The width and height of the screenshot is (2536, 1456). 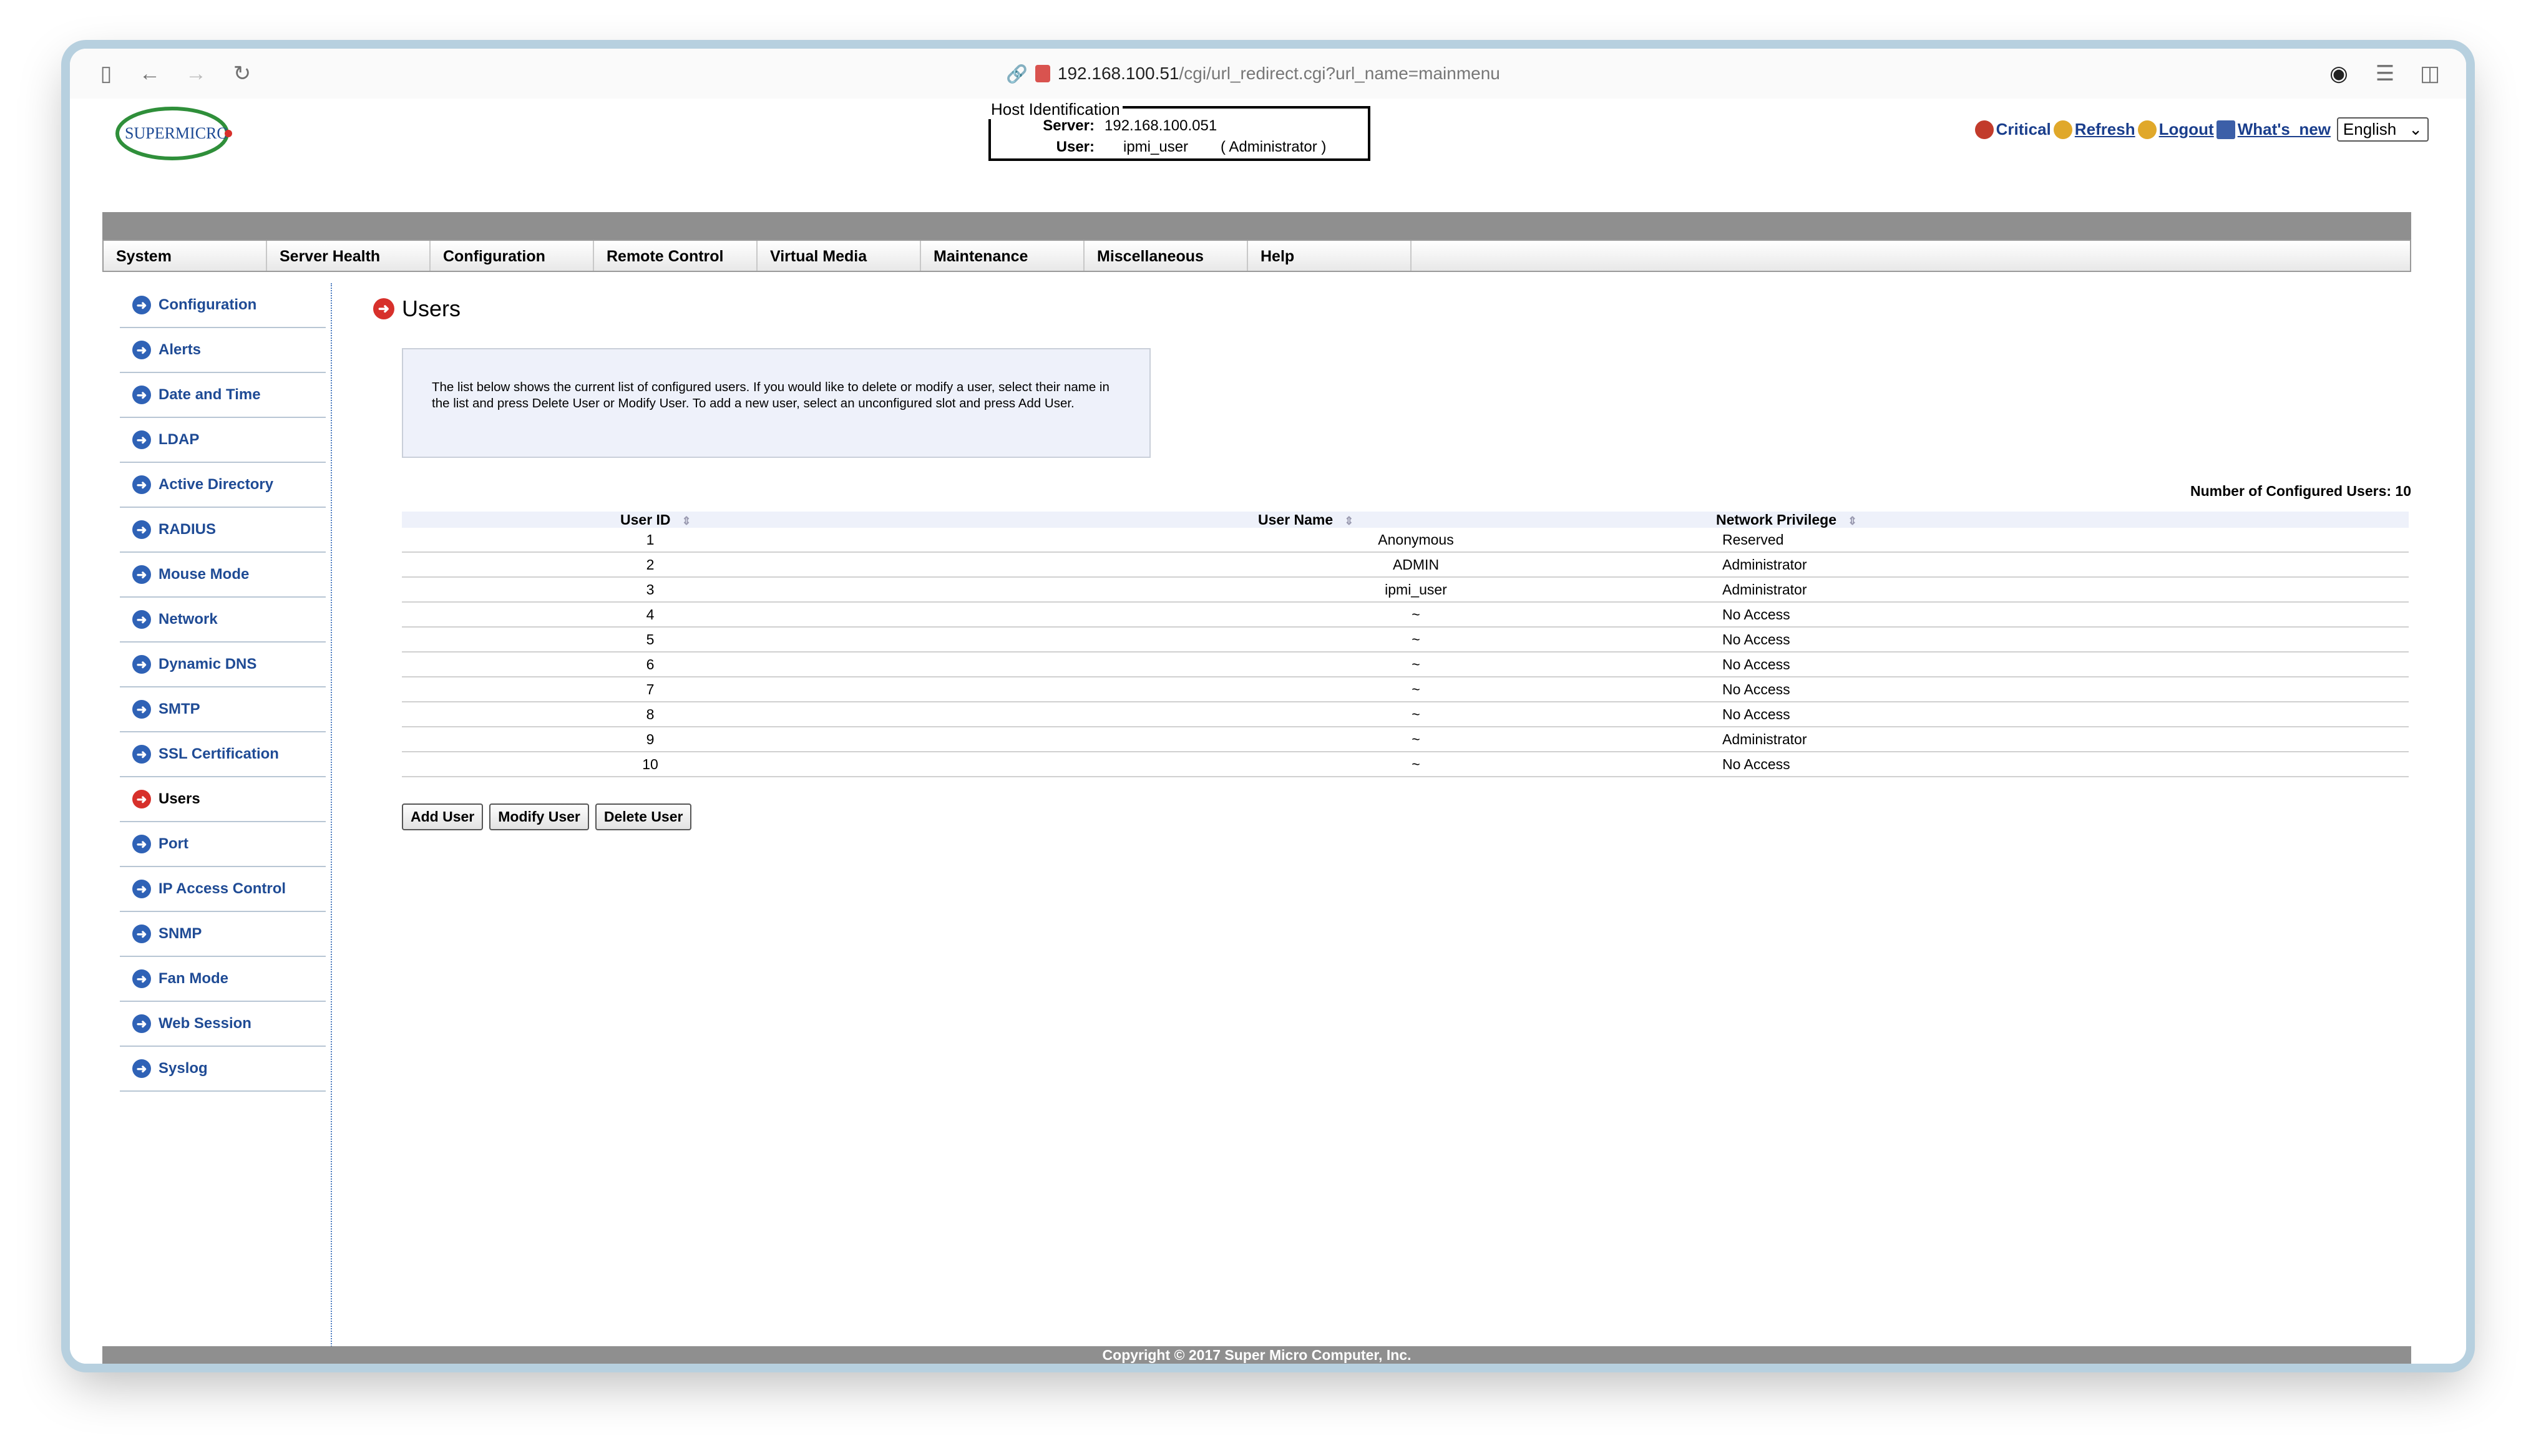 I want to click on logout-icon, so click(x=2147, y=129).